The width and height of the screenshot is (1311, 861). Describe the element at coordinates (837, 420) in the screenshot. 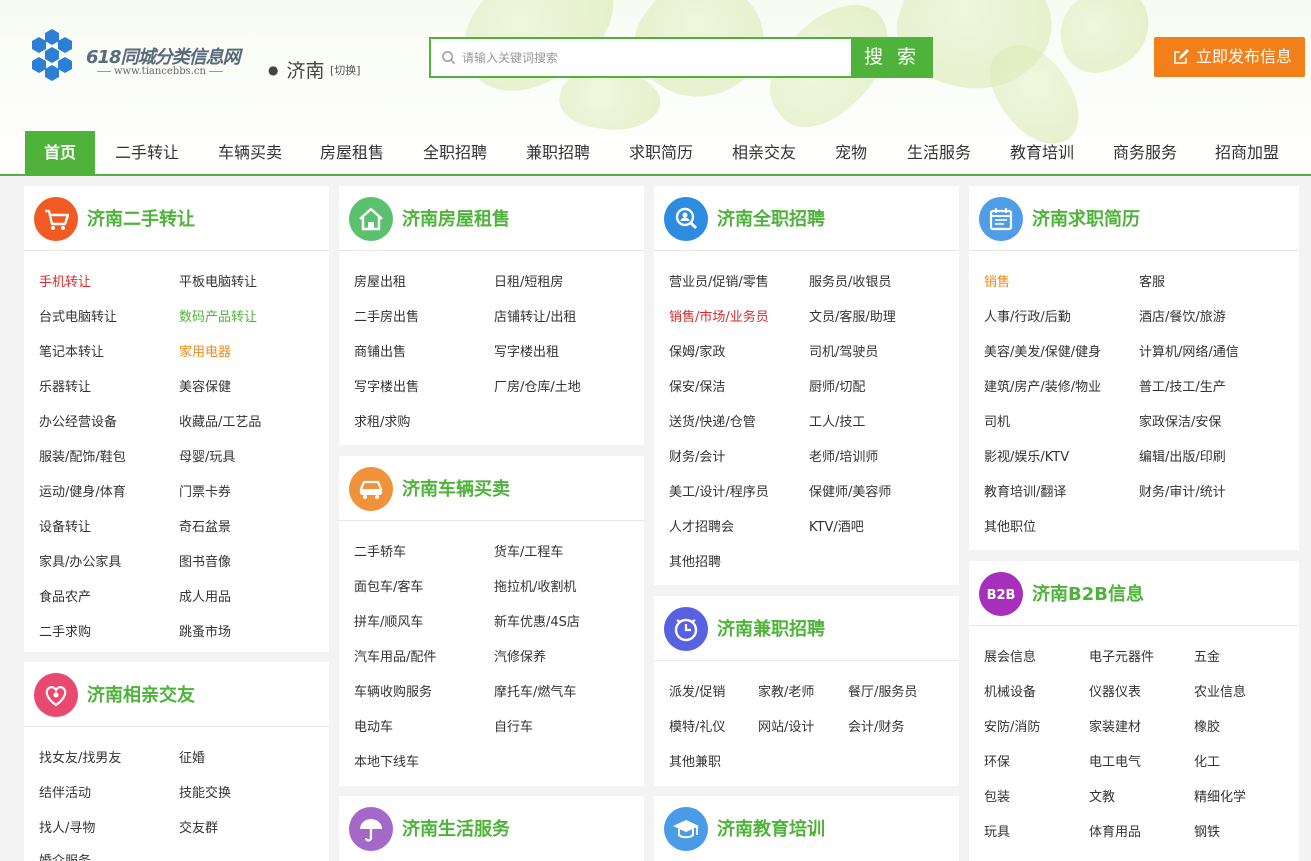

I see `link-item: 工人/技工` at that location.